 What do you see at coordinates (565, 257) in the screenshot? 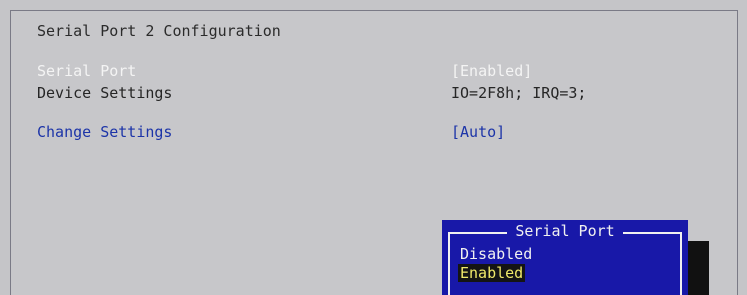
I see `serial-port-popup: Serial Port Disabled Enabled` at bounding box center [565, 257].